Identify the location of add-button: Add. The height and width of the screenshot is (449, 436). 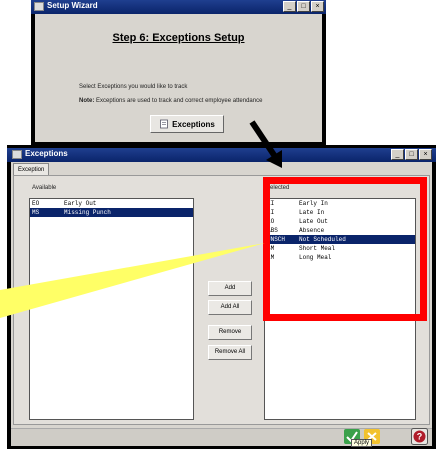
(230, 288).